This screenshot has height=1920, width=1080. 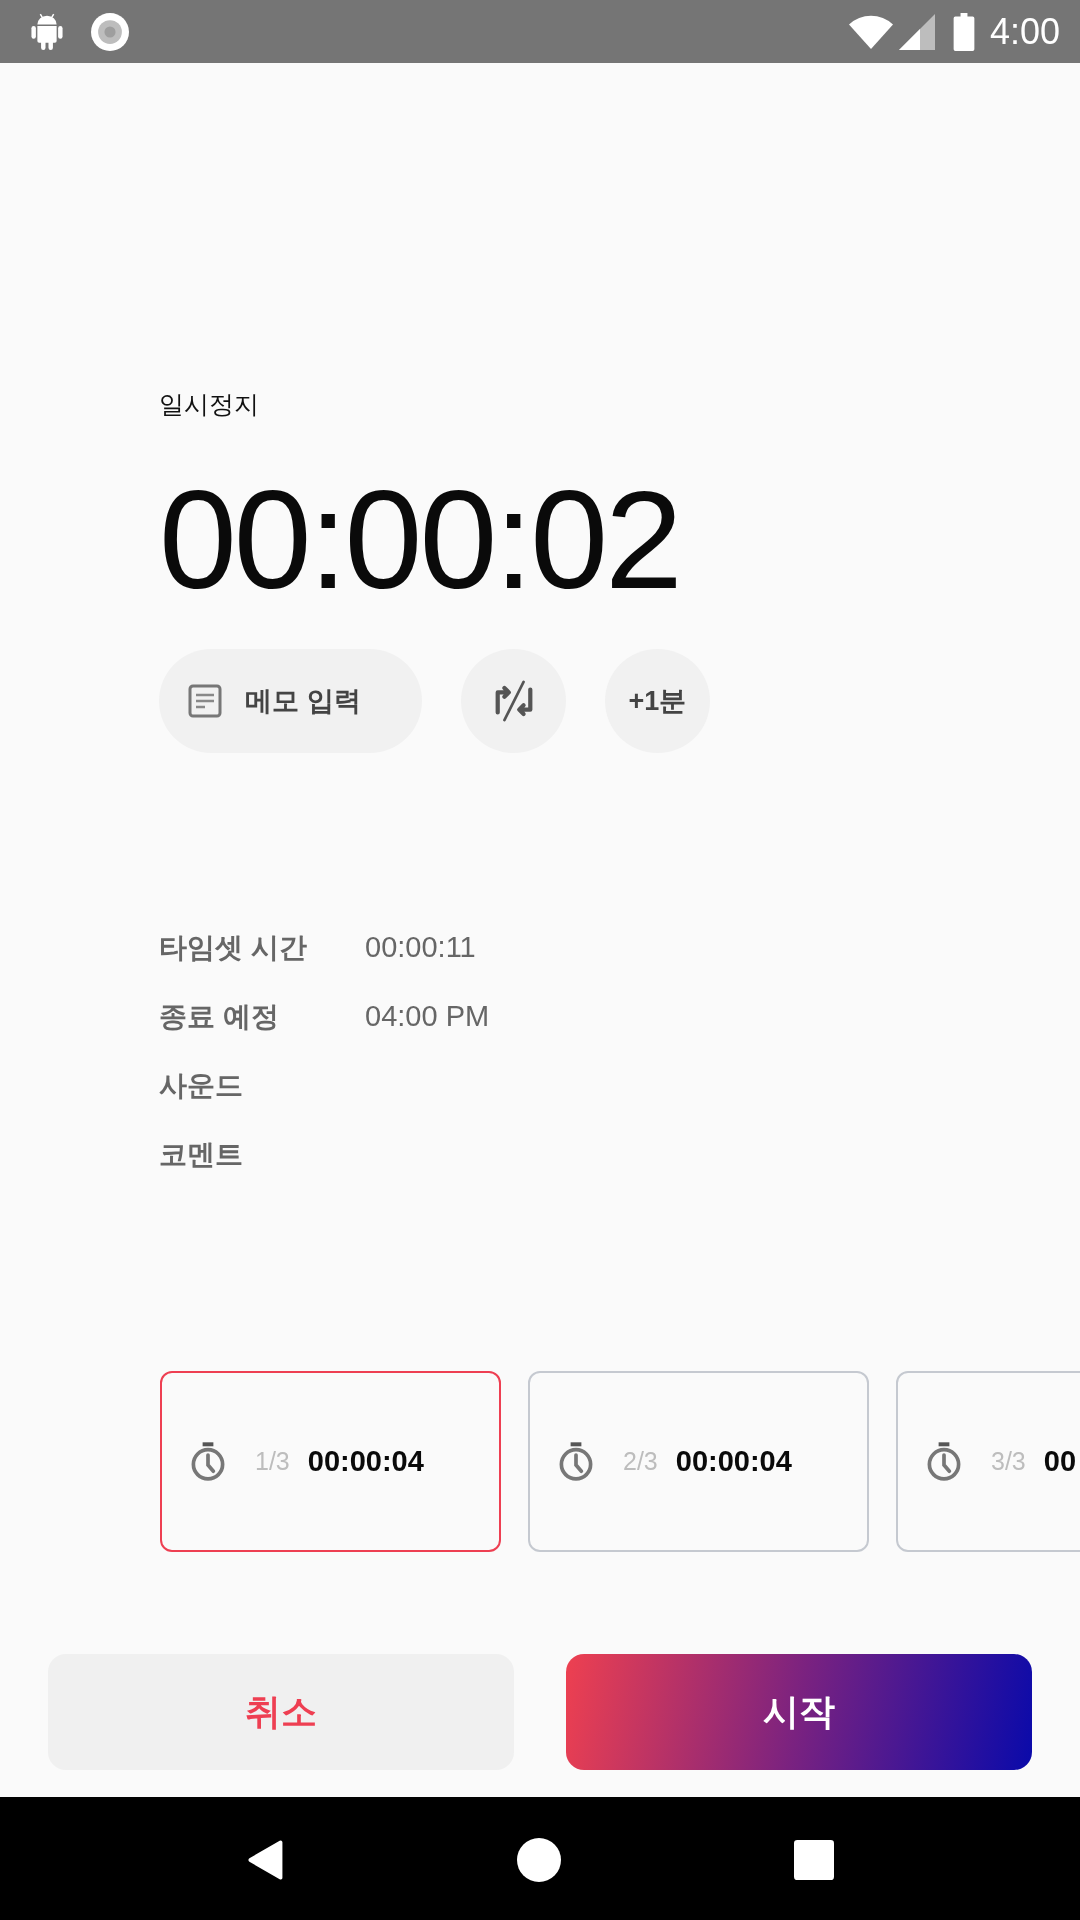 What do you see at coordinates (205, 701) in the screenshot?
I see `note-icon` at bounding box center [205, 701].